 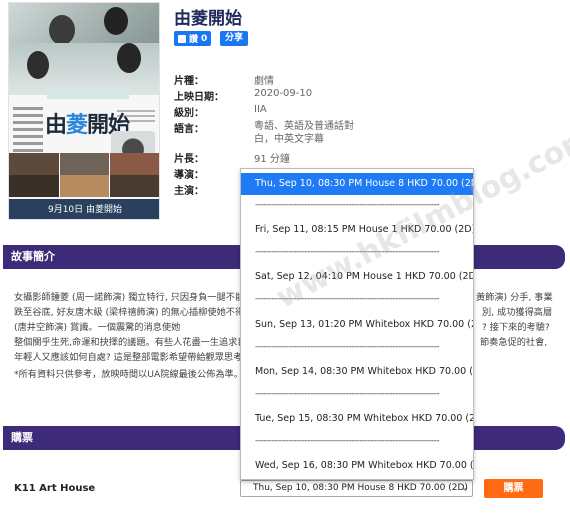 What do you see at coordinates (189, 129) in the screenshot?
I see `info-label: 語言：` at bounding box center [189, 129].